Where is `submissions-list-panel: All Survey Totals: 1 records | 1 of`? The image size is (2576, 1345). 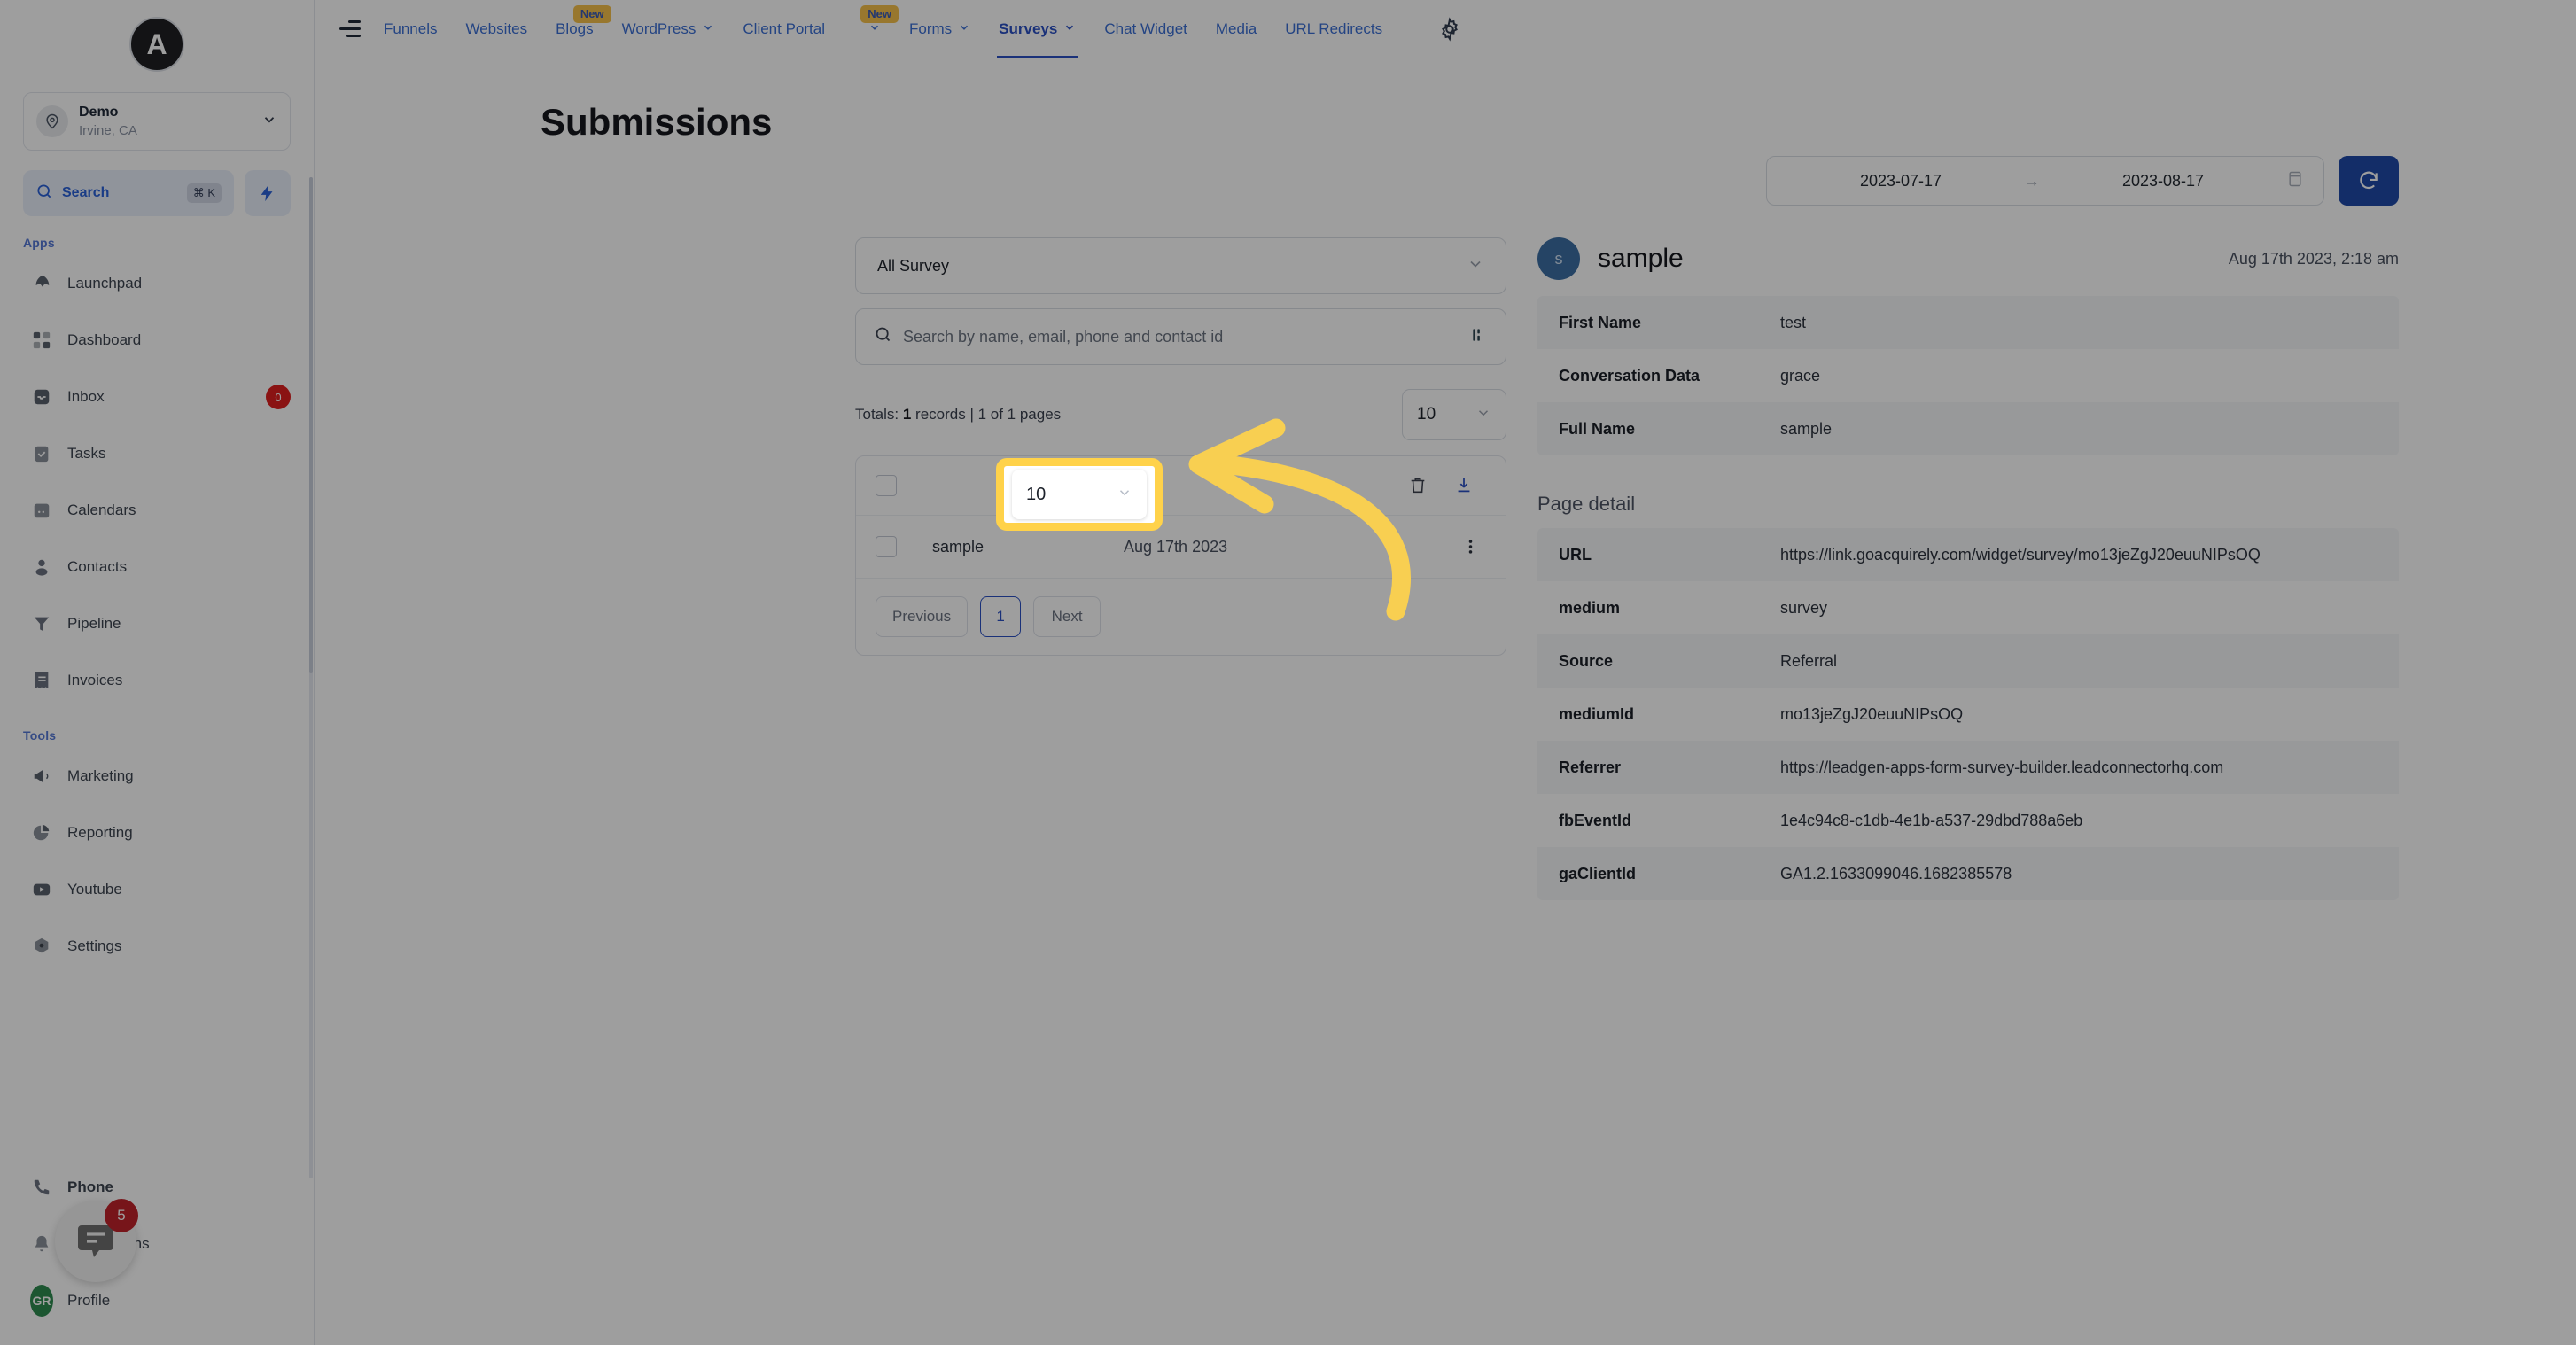 submissions-list-panel: All Survey Totals: 1 records | 1 of is located at coordinates (1181, 568).